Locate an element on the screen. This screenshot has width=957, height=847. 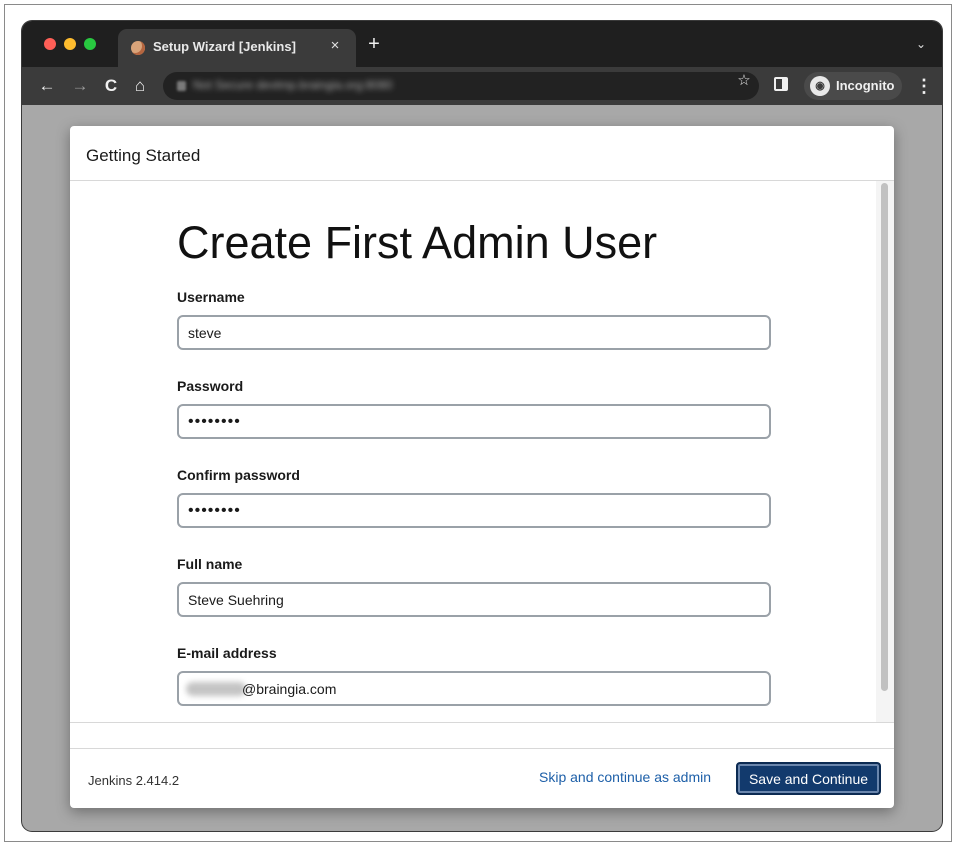
incognito-label: Incognito is located at coordinates (865, 85).